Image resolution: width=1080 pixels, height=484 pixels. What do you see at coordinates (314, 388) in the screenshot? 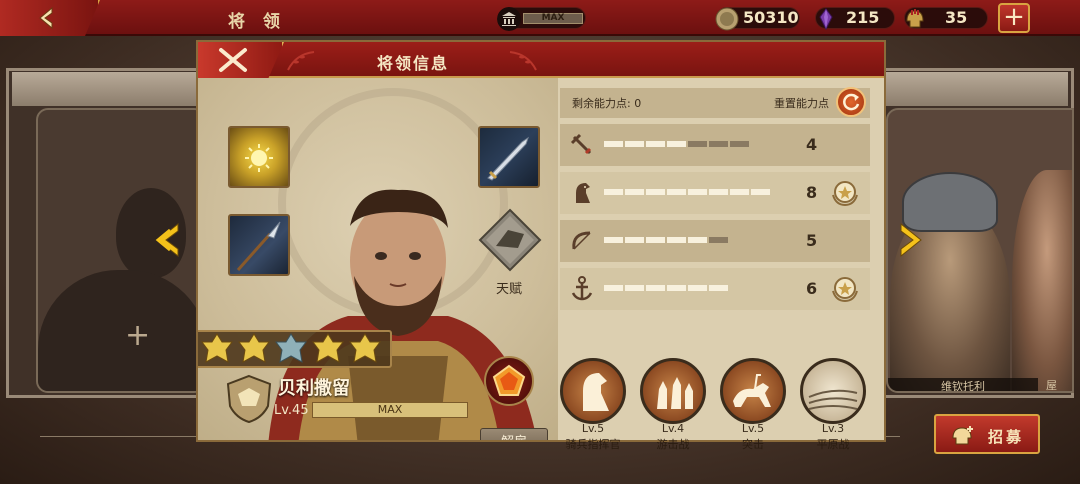
I see `hero-name: 贝利撒留` at bounding box center [314, 388].